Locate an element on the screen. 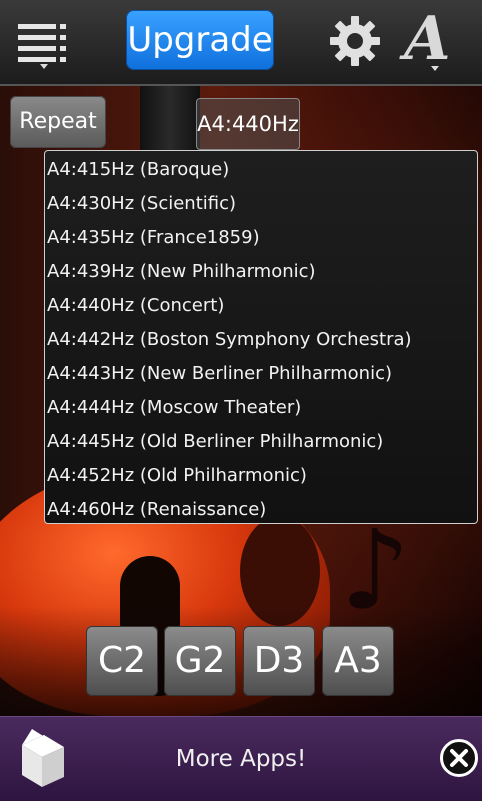 This screenshot has width=482, height=801. frequency-option: A4:452Hz (Old Philharmonic) is located at coordinates (177, 476).